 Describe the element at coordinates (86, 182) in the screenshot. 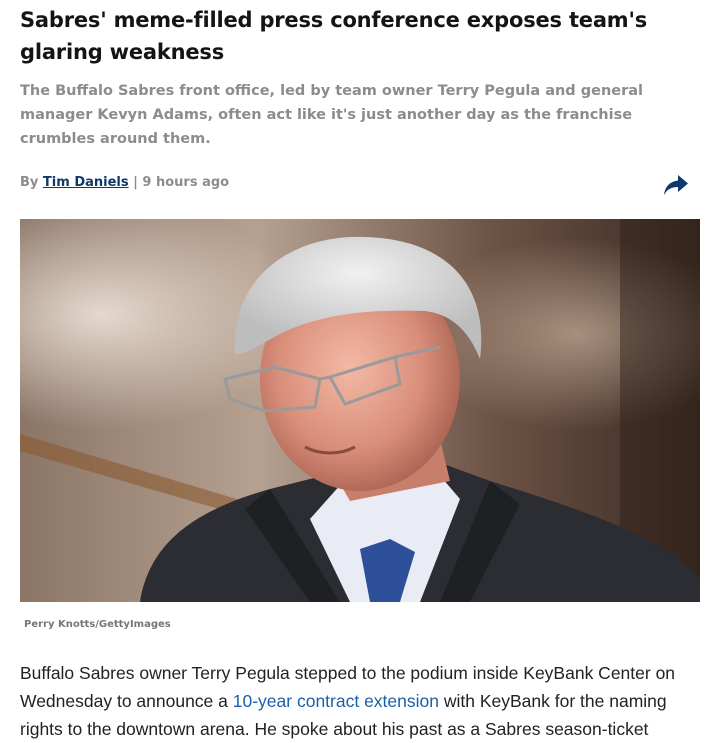

I see `author-link: Tim Daniels` at that location.